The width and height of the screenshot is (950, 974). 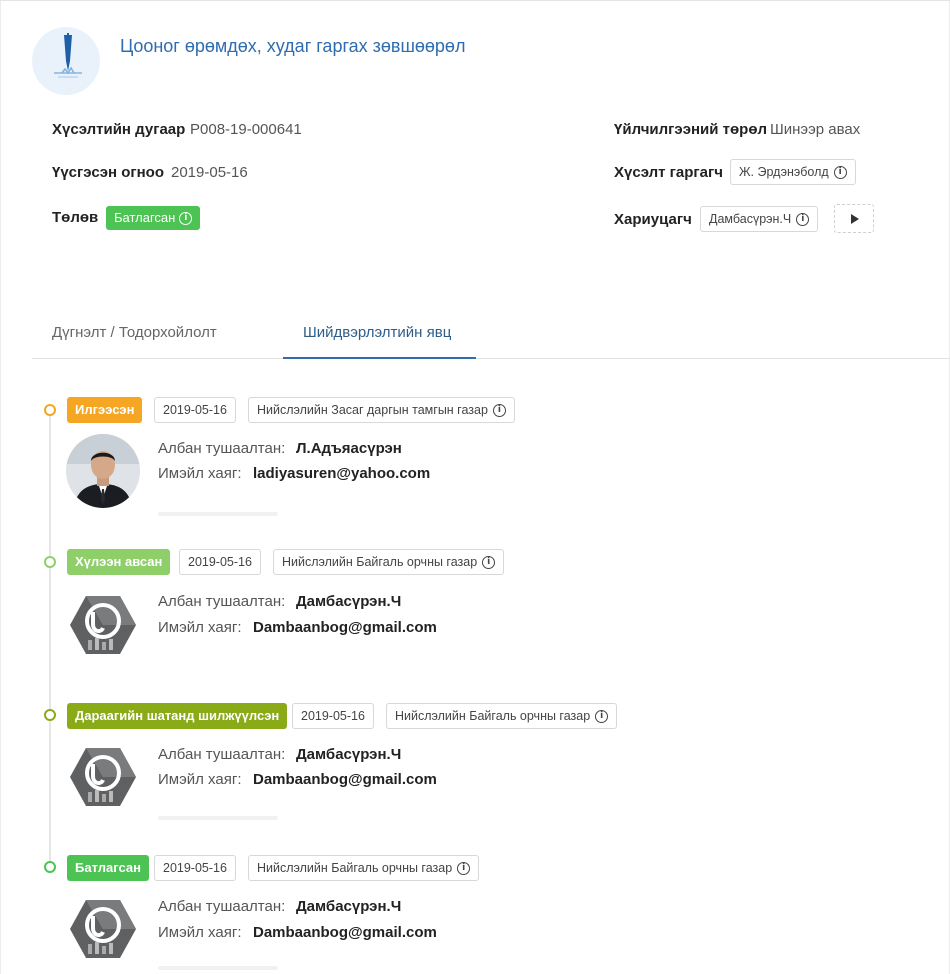 I want to click on requester-label: Хүсэлт гаргагч, so click(x=668, y=172).